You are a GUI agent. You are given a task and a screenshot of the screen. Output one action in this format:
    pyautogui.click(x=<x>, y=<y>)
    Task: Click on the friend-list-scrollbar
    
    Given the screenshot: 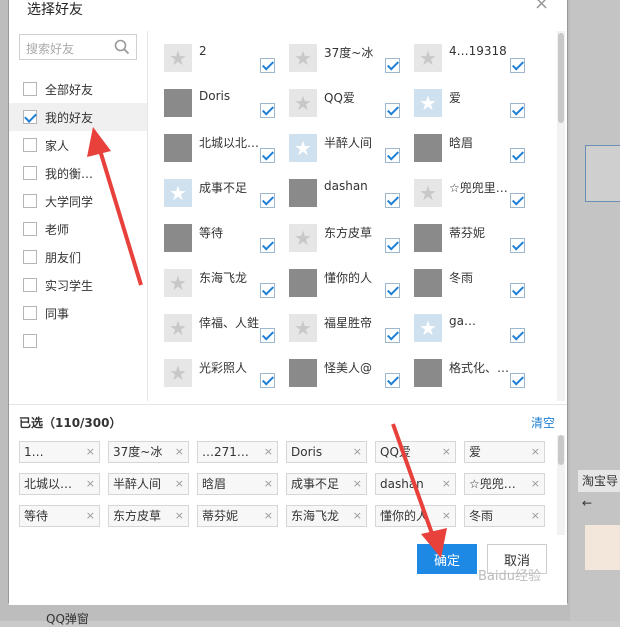 What is the action you would take?
    pyautogui.click(x=561, y=216)
    